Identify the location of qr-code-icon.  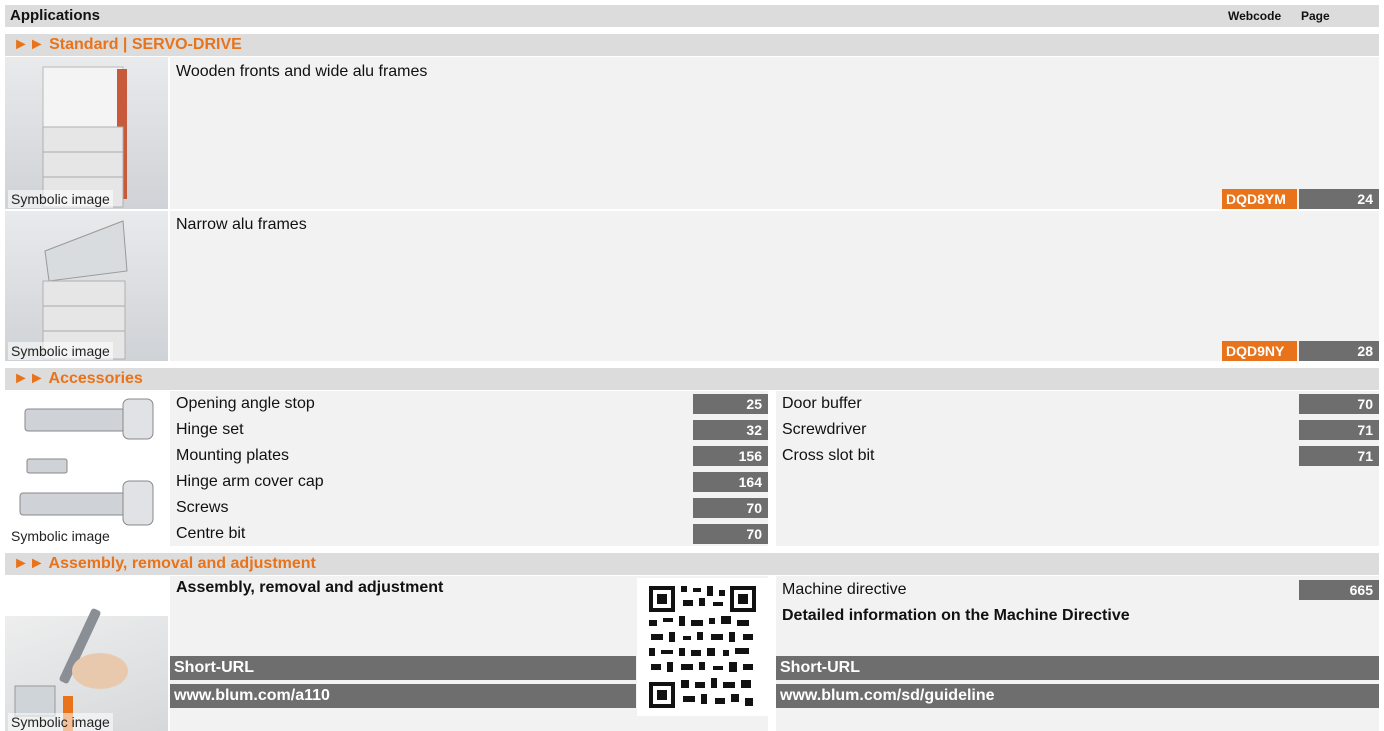
(702, 647).